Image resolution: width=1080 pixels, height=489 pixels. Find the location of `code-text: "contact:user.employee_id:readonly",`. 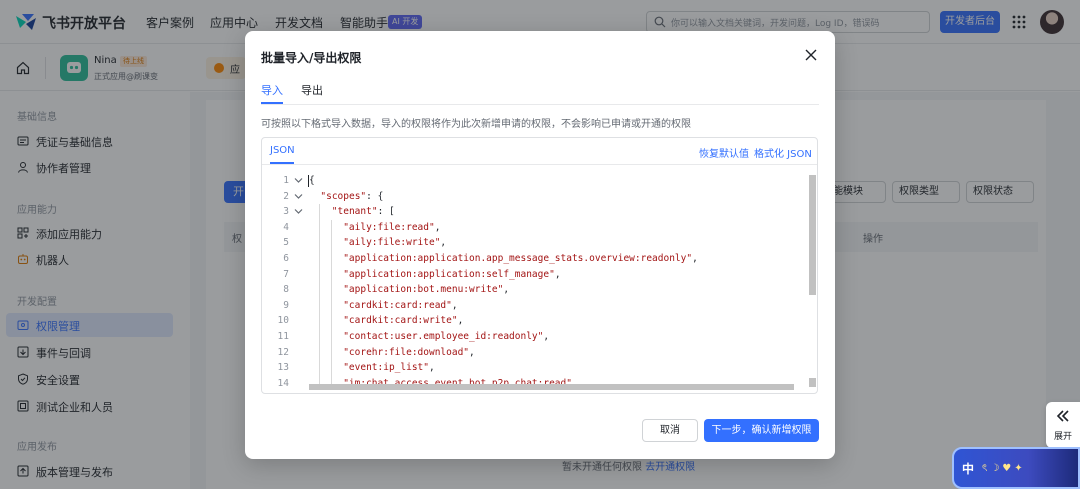

code-text: "contact:user.employee_id:readonly", is located at coordinates (429, 337).